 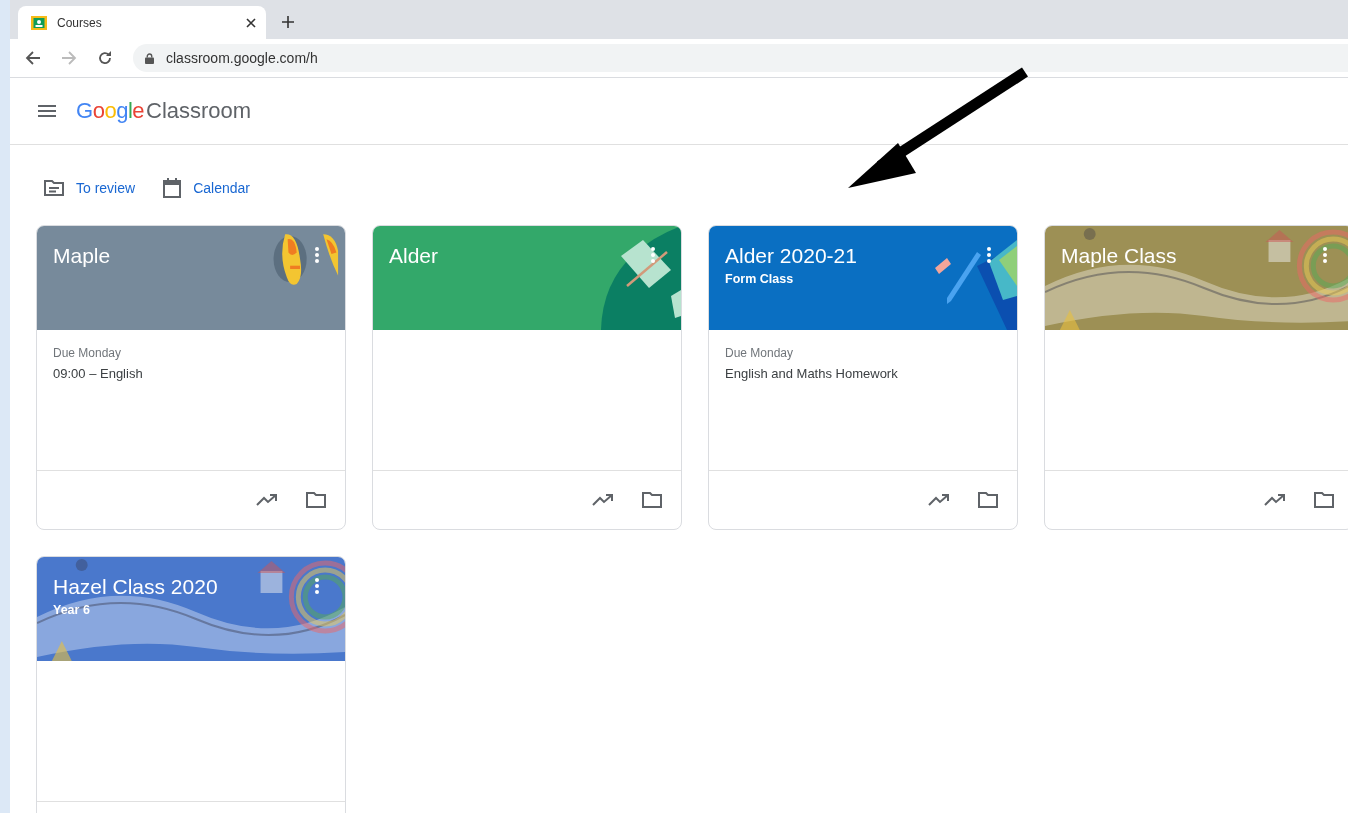 What do you see at coordinates (47, 111) in the screenshot?
I see `menu-icon` at bounding box center [47, 111].